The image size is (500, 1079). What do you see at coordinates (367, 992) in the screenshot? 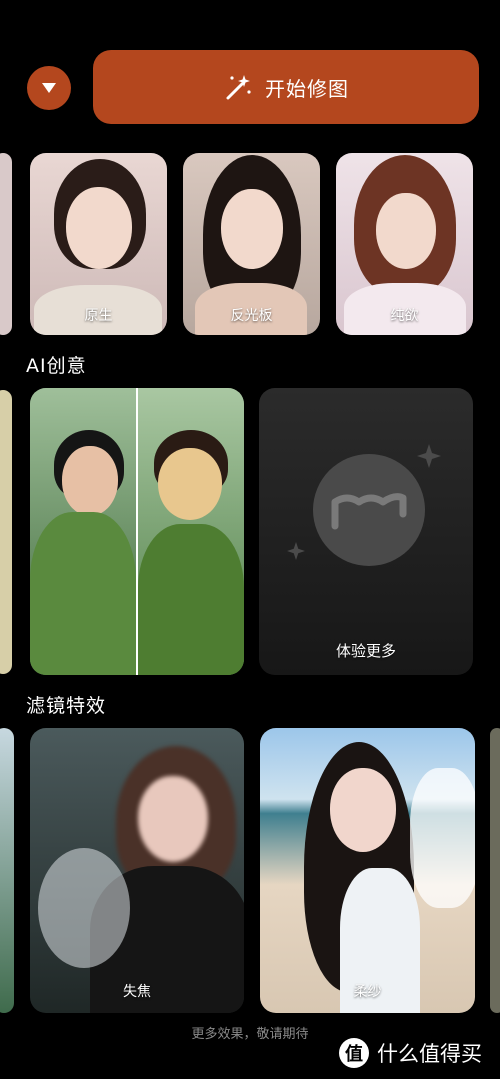
I see `filter-label: 柔纱` at bounding box center [367, 992].